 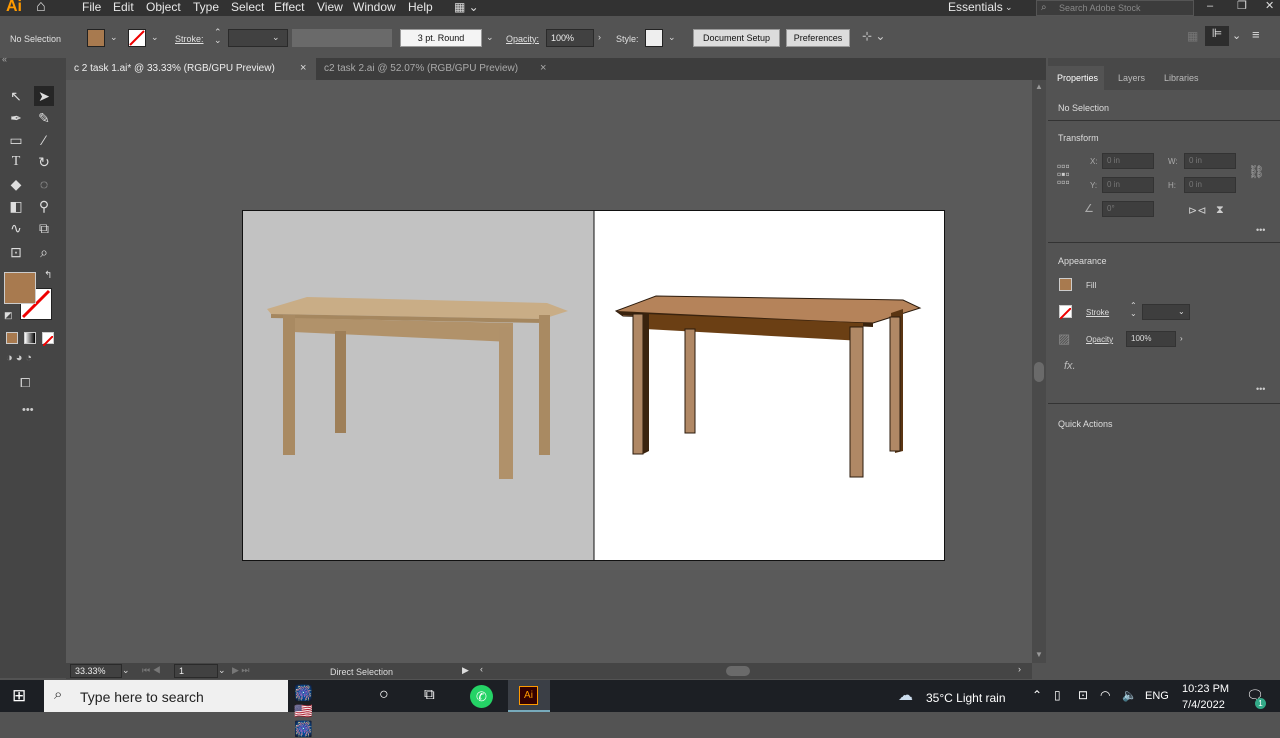 What do you see at coordinates (481, 696) in the screenshot?
I see `whatsapp-icon: ✆` at bounding box center [481, 696].